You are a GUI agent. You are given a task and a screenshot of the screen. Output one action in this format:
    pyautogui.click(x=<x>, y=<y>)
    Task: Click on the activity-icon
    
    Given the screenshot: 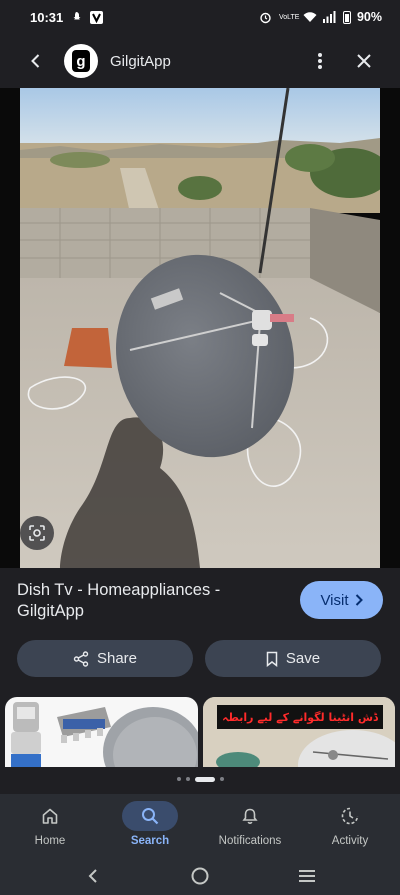 What is the action you would take?
    pyautogui.click(x=350, y=816)
    